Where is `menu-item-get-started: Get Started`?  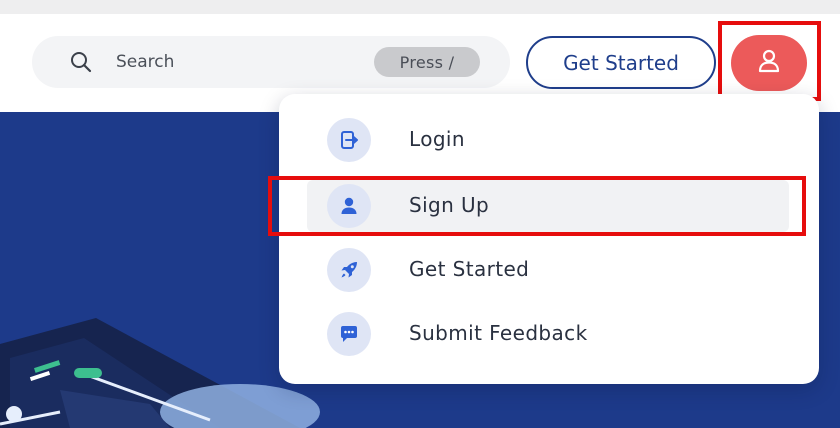
menu-item-get-started: Get Started is located at coordinates (548, 270).